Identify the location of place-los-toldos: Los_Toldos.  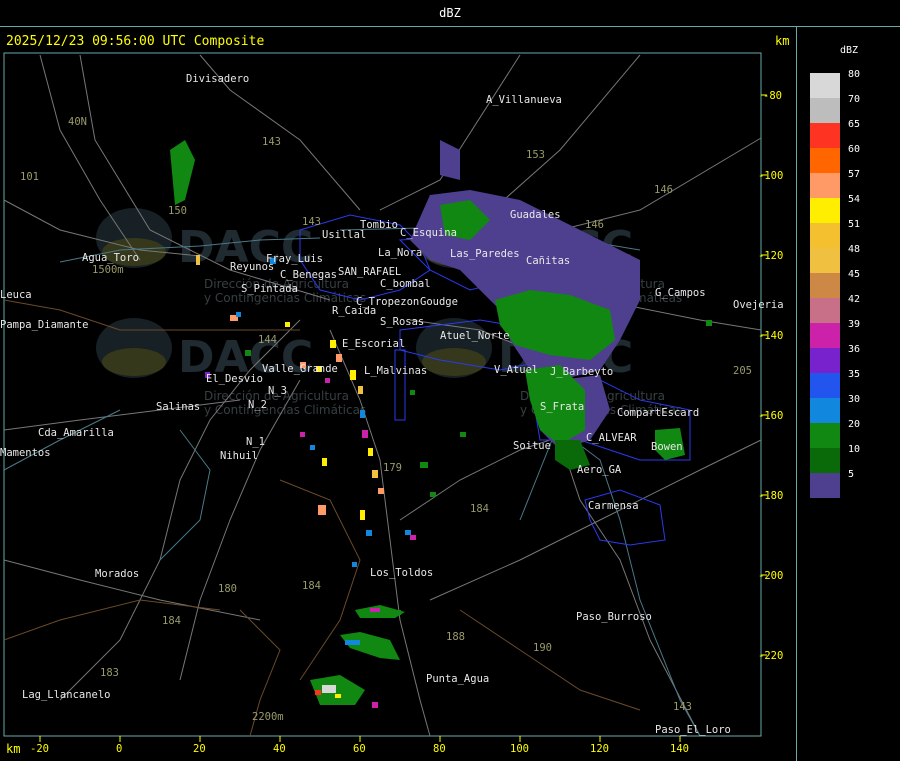
(401, 573).